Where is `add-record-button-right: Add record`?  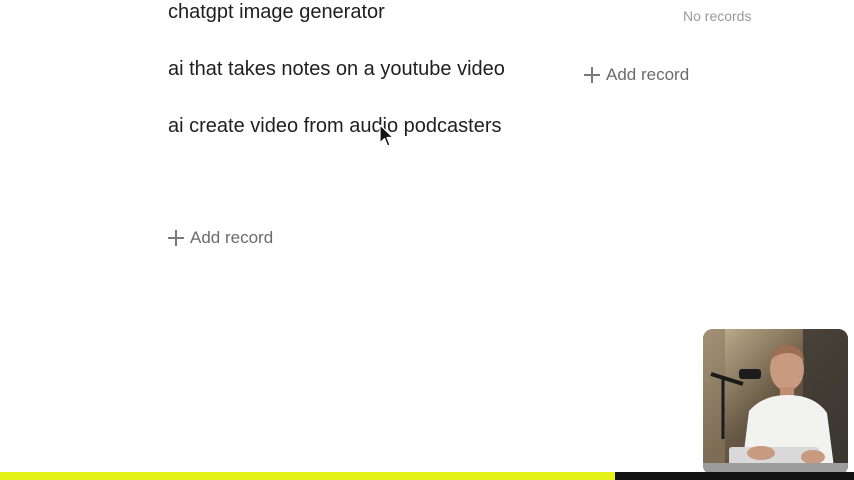 add-record-button-right: Add record is located at coordinates (636, 75).